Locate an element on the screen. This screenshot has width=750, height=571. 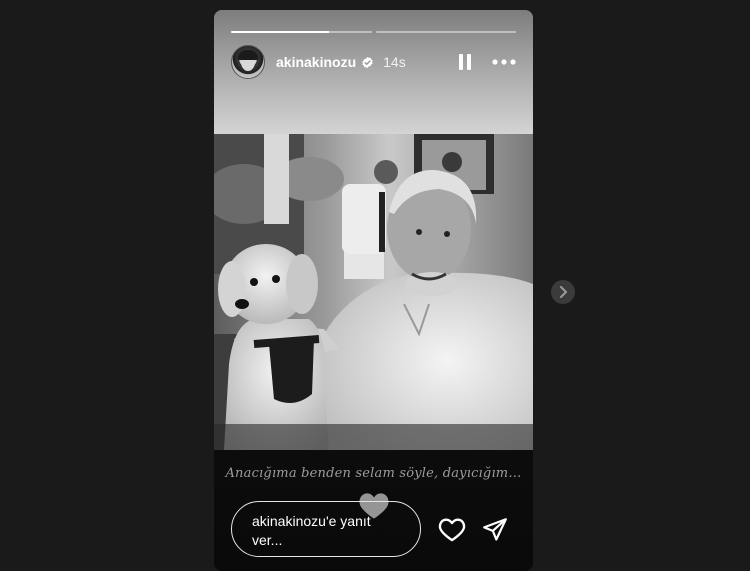
more-options-button is located at coordinates (504, 62).